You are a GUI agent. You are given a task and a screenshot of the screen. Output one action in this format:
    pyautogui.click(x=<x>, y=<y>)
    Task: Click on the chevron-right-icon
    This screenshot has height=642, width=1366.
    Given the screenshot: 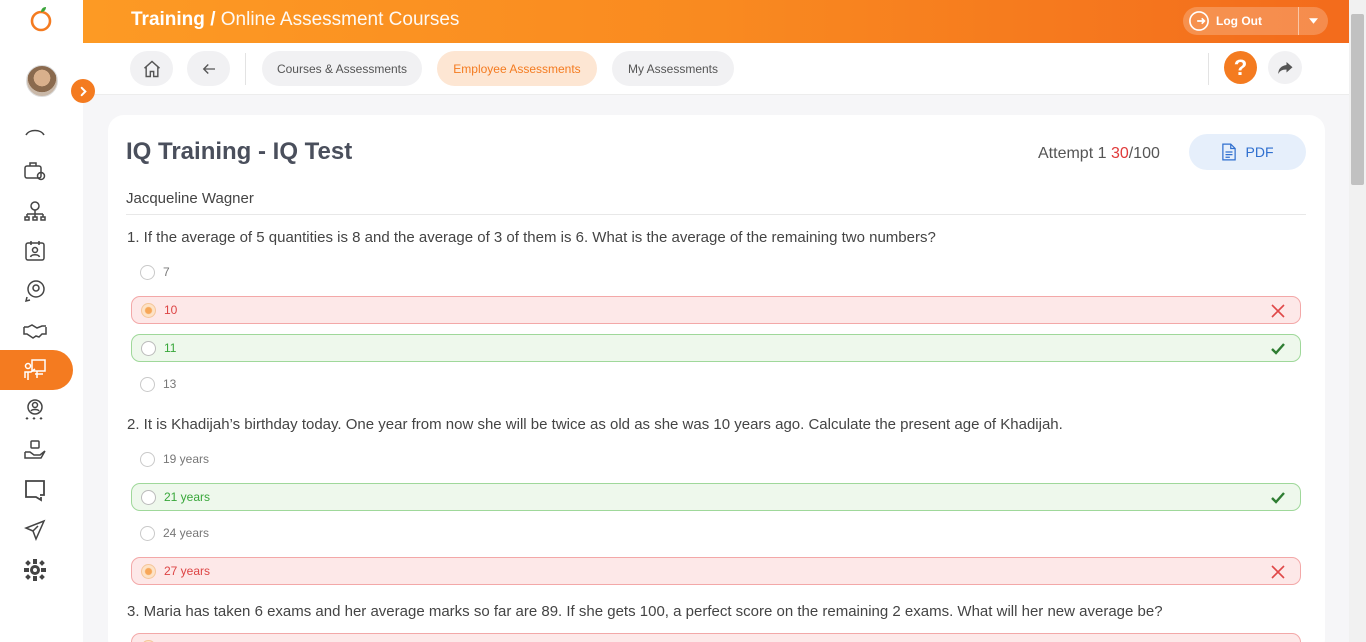 What is the action you would take?
    pyautogui.click(x=83, y=91)
    